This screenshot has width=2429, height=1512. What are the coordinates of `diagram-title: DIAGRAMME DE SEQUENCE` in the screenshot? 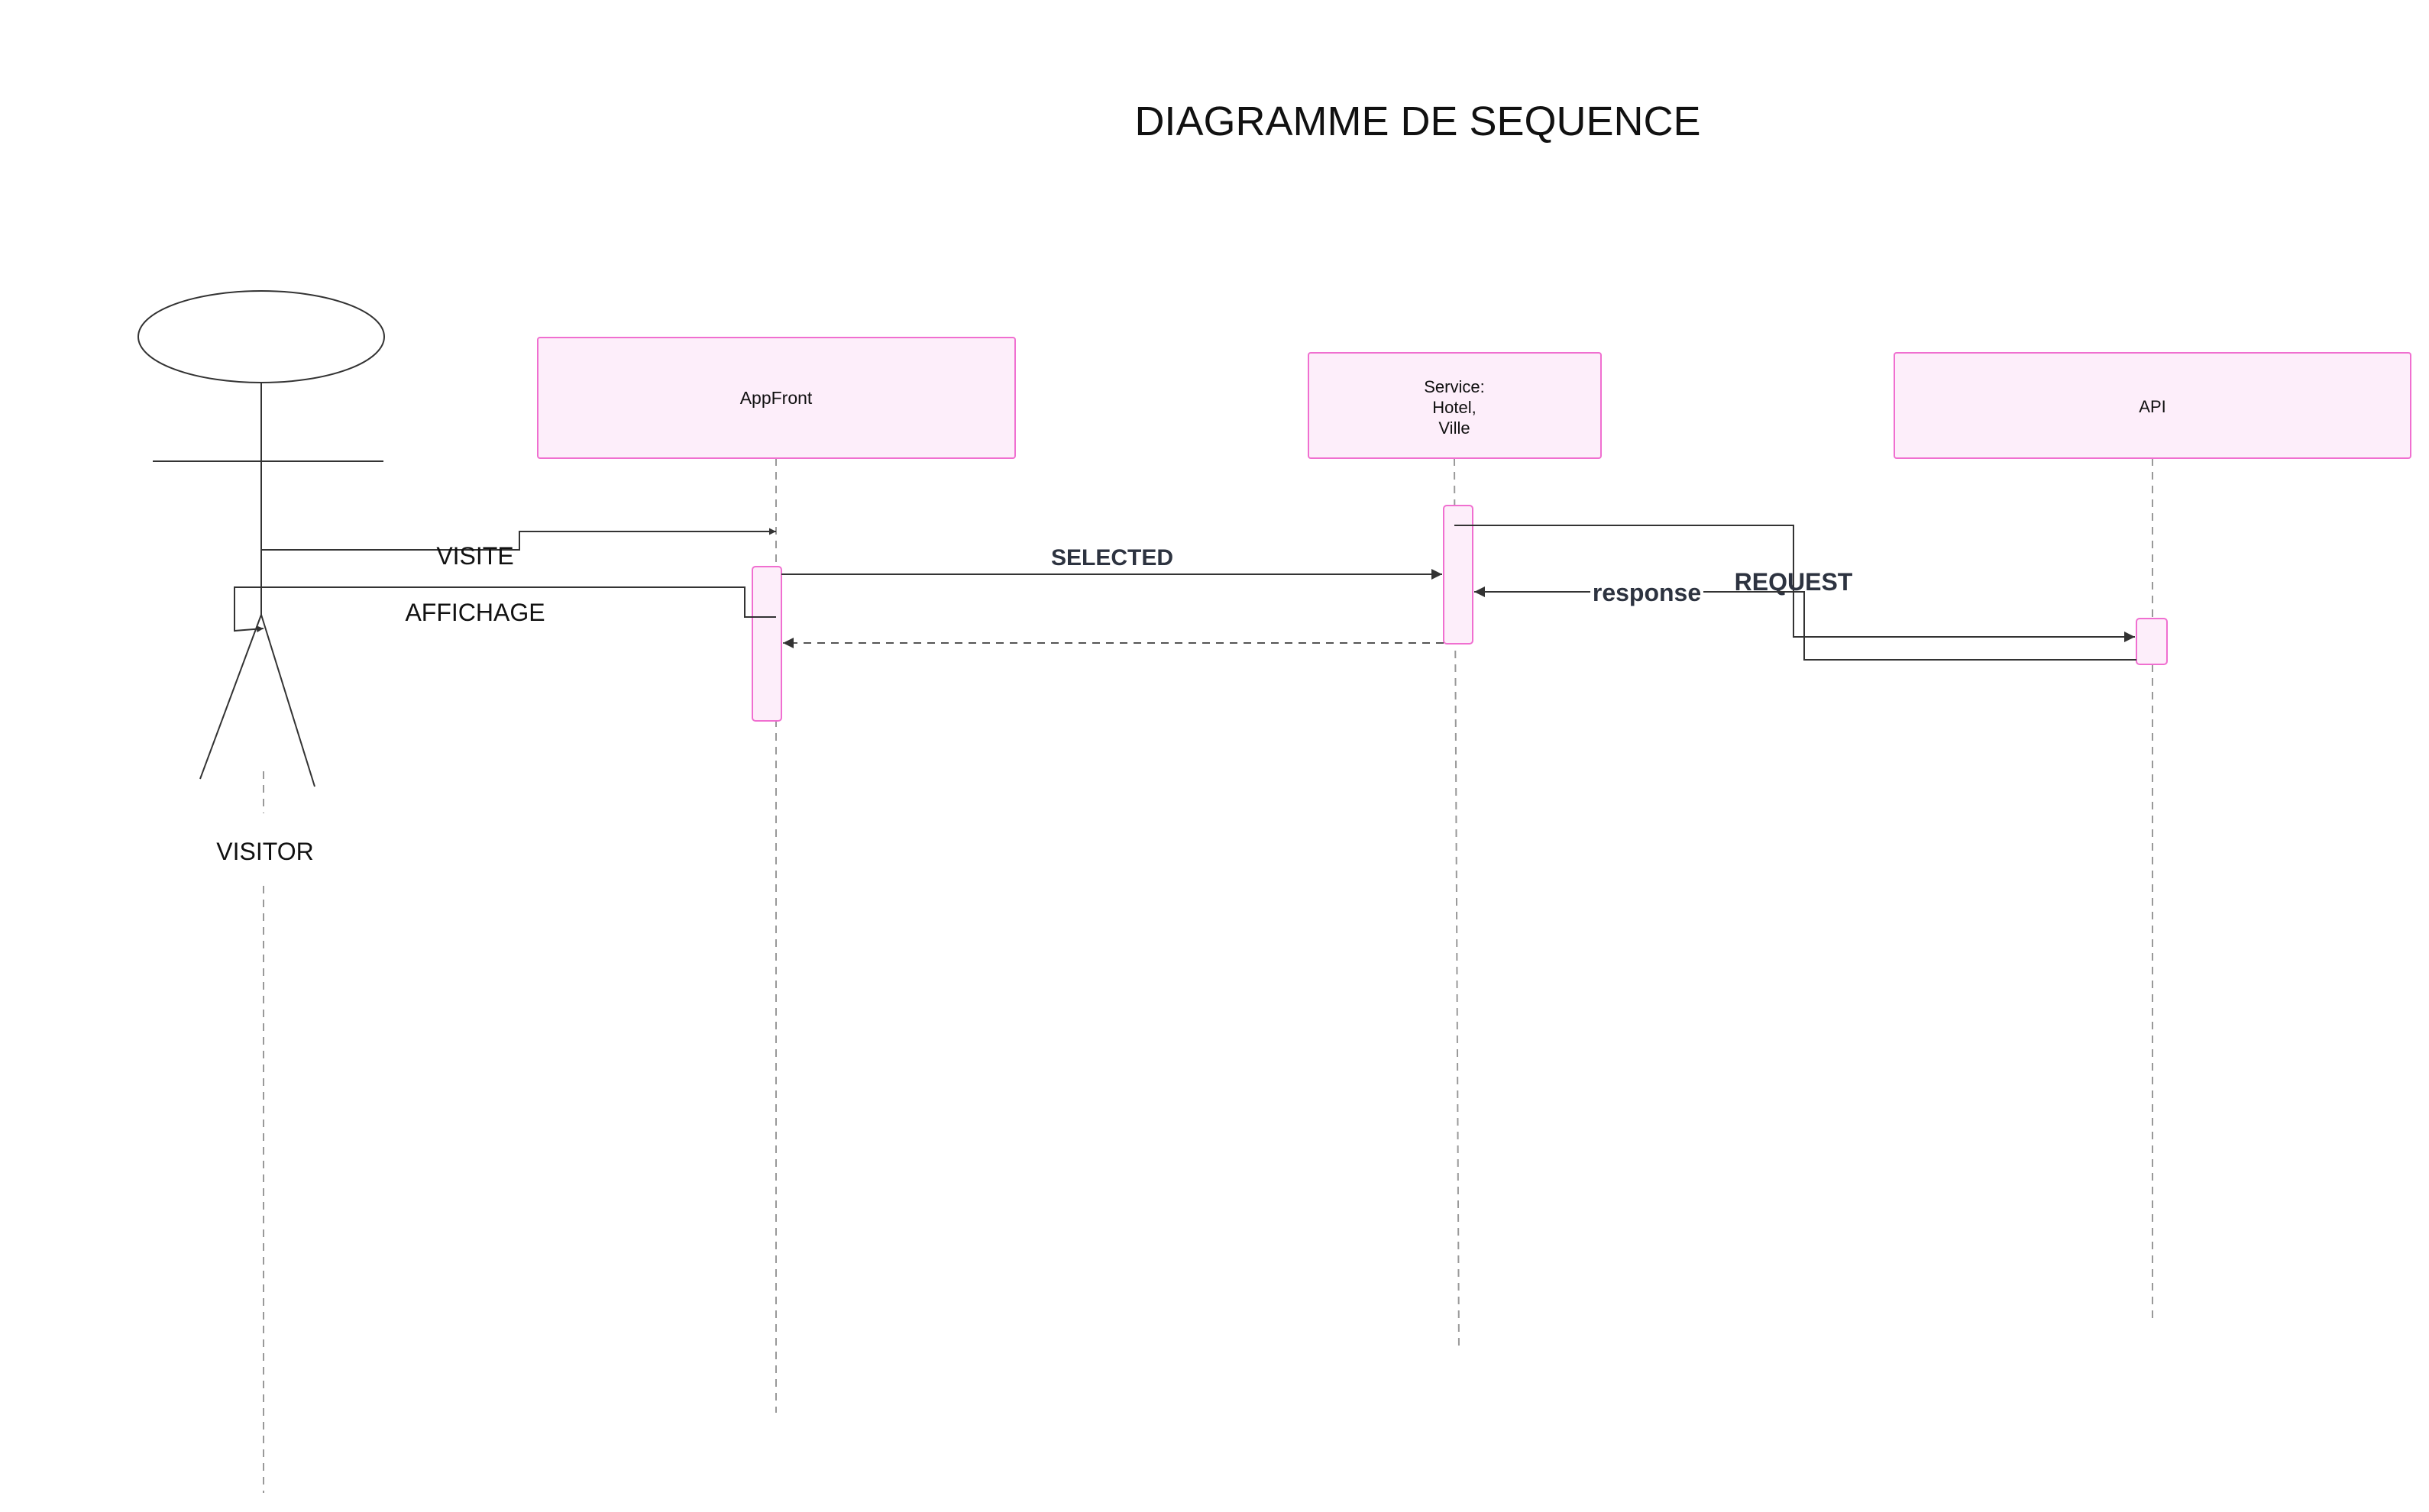 It's located at (1417, 122).